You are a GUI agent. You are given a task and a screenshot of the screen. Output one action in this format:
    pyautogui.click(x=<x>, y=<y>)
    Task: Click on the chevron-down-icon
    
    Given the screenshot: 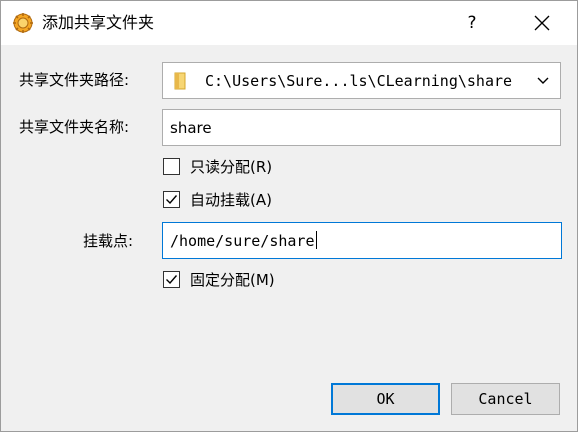 What is the action you would take?
    pyautogui.click(x=543, y=81)
    